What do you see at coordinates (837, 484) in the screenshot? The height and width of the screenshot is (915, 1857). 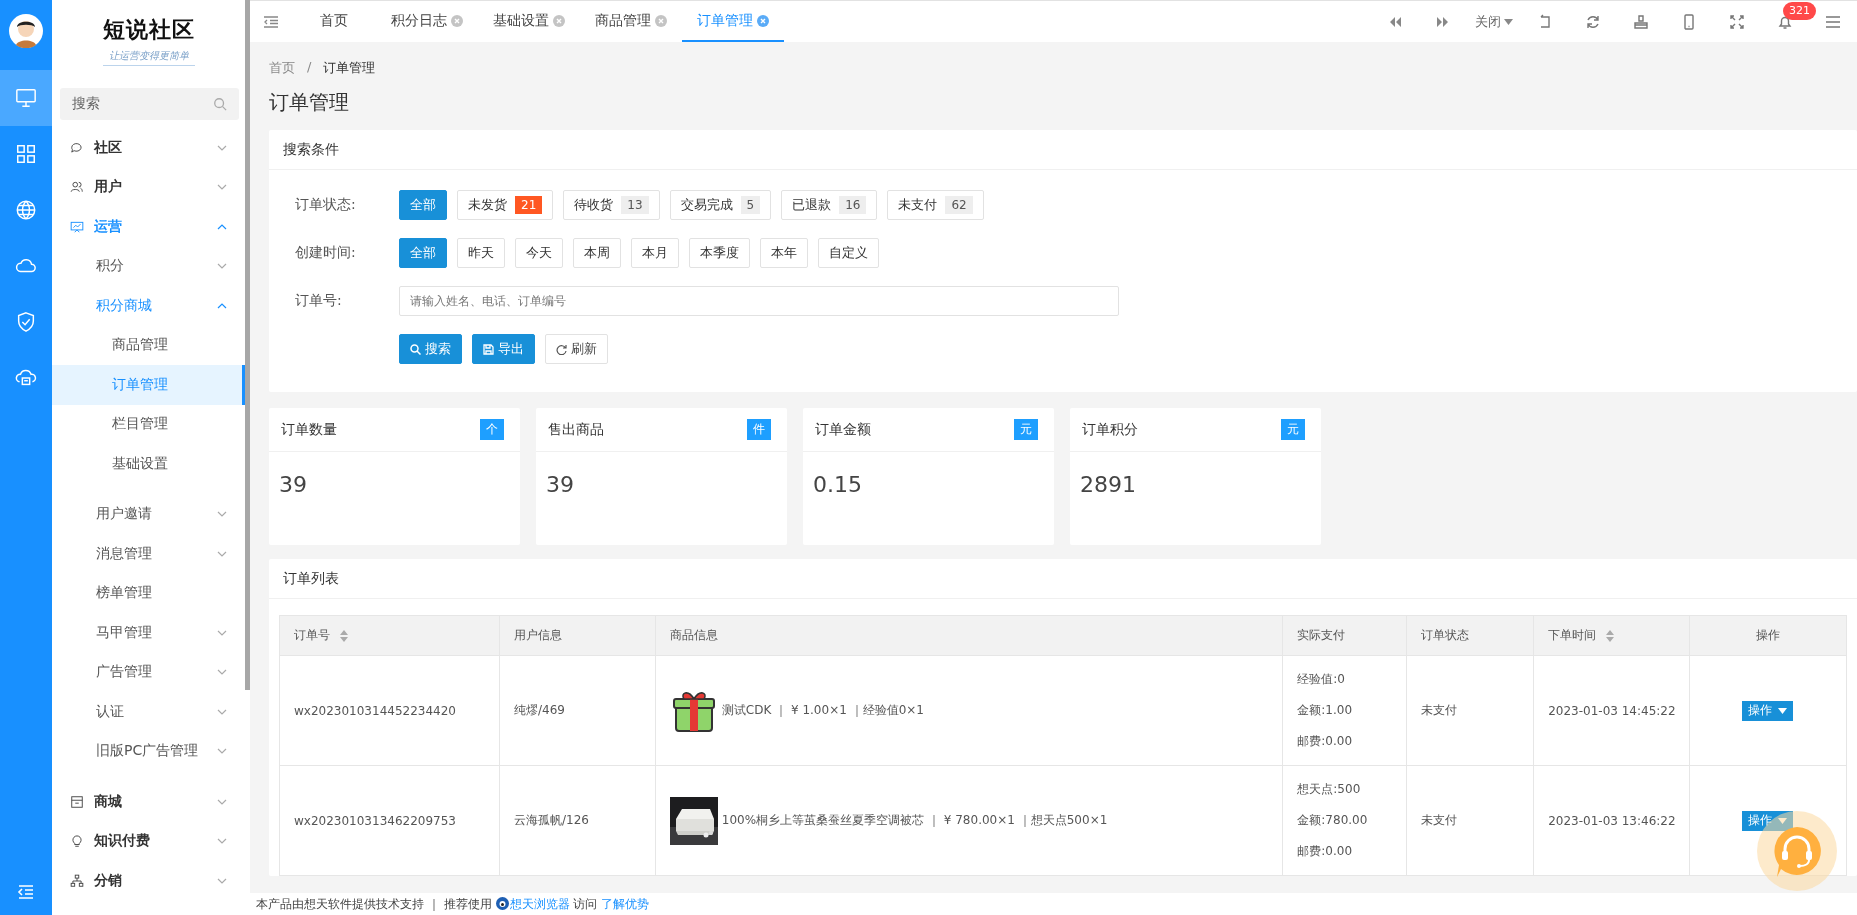 I see `stat-value: 0.15` at bounding box center [837, 484].